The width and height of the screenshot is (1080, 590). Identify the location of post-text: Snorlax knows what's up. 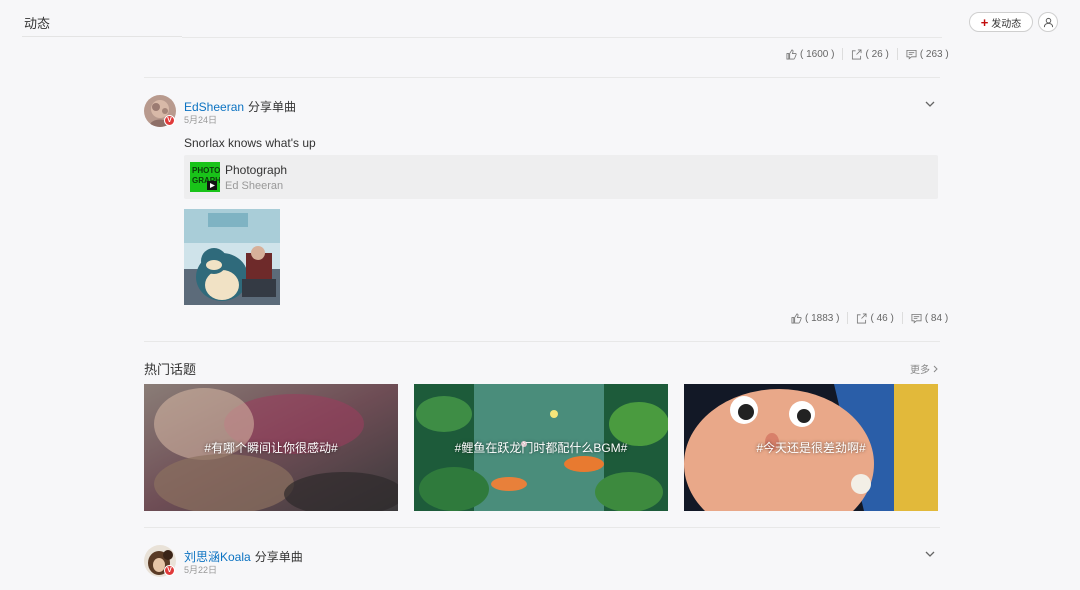
(250, 143).